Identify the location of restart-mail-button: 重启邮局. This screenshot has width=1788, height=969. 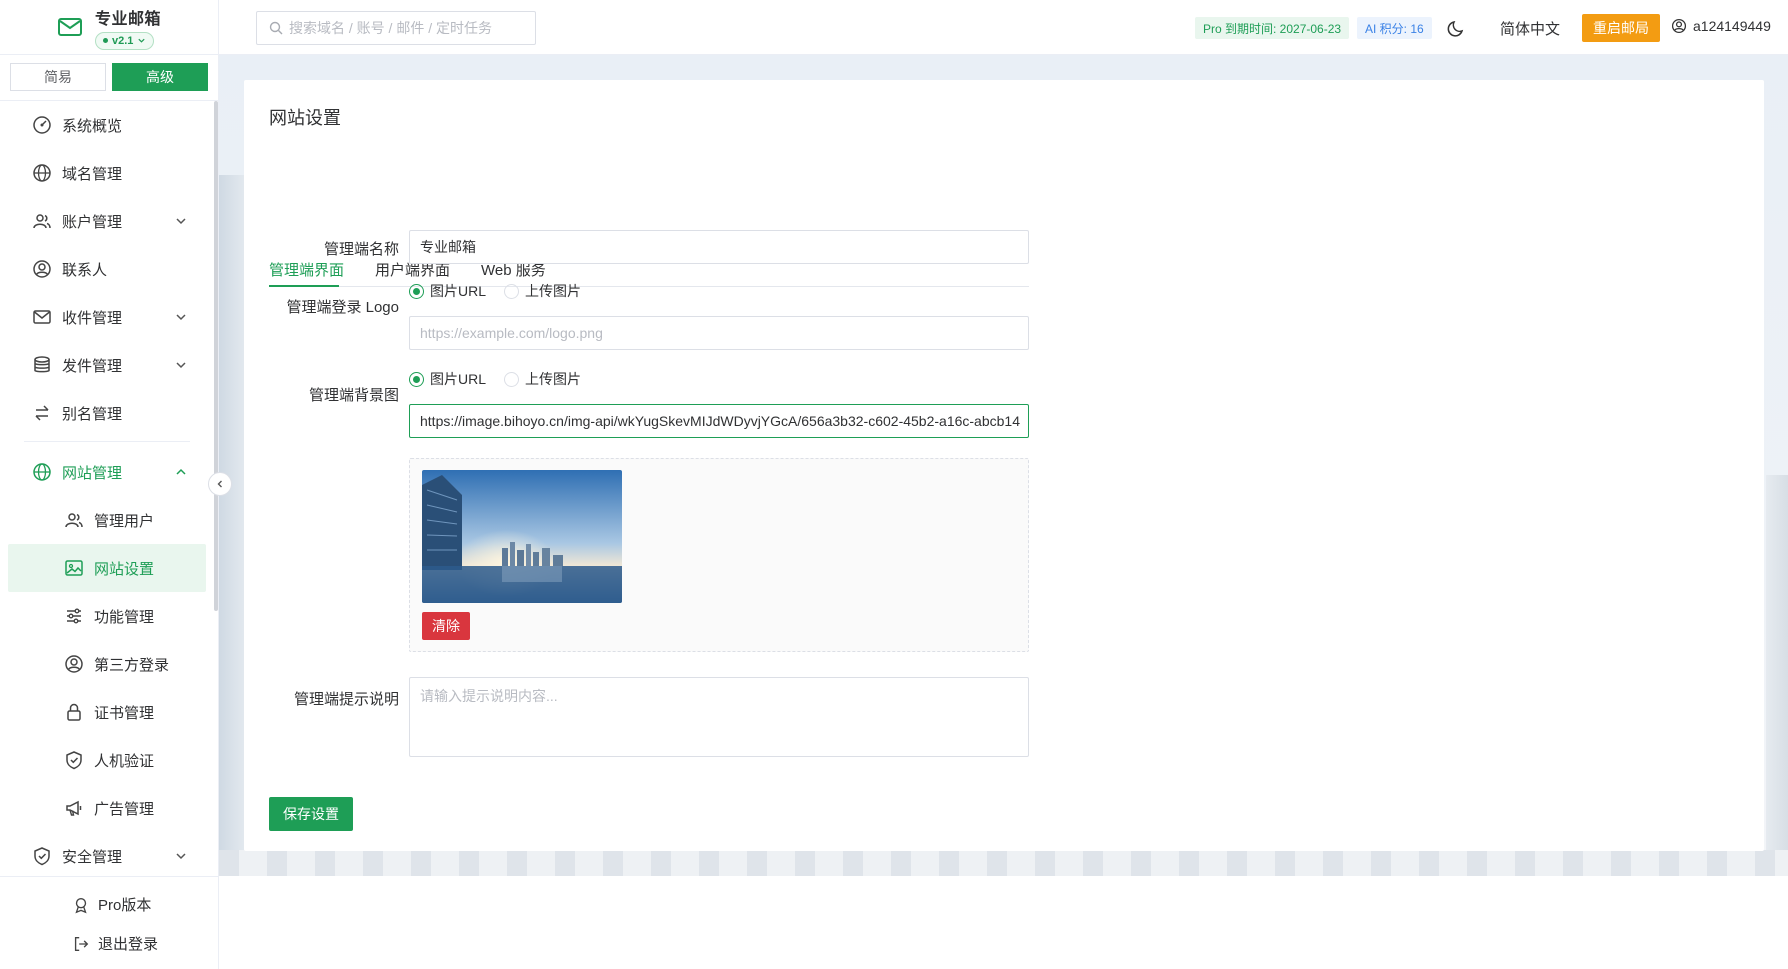
(1621, 28).